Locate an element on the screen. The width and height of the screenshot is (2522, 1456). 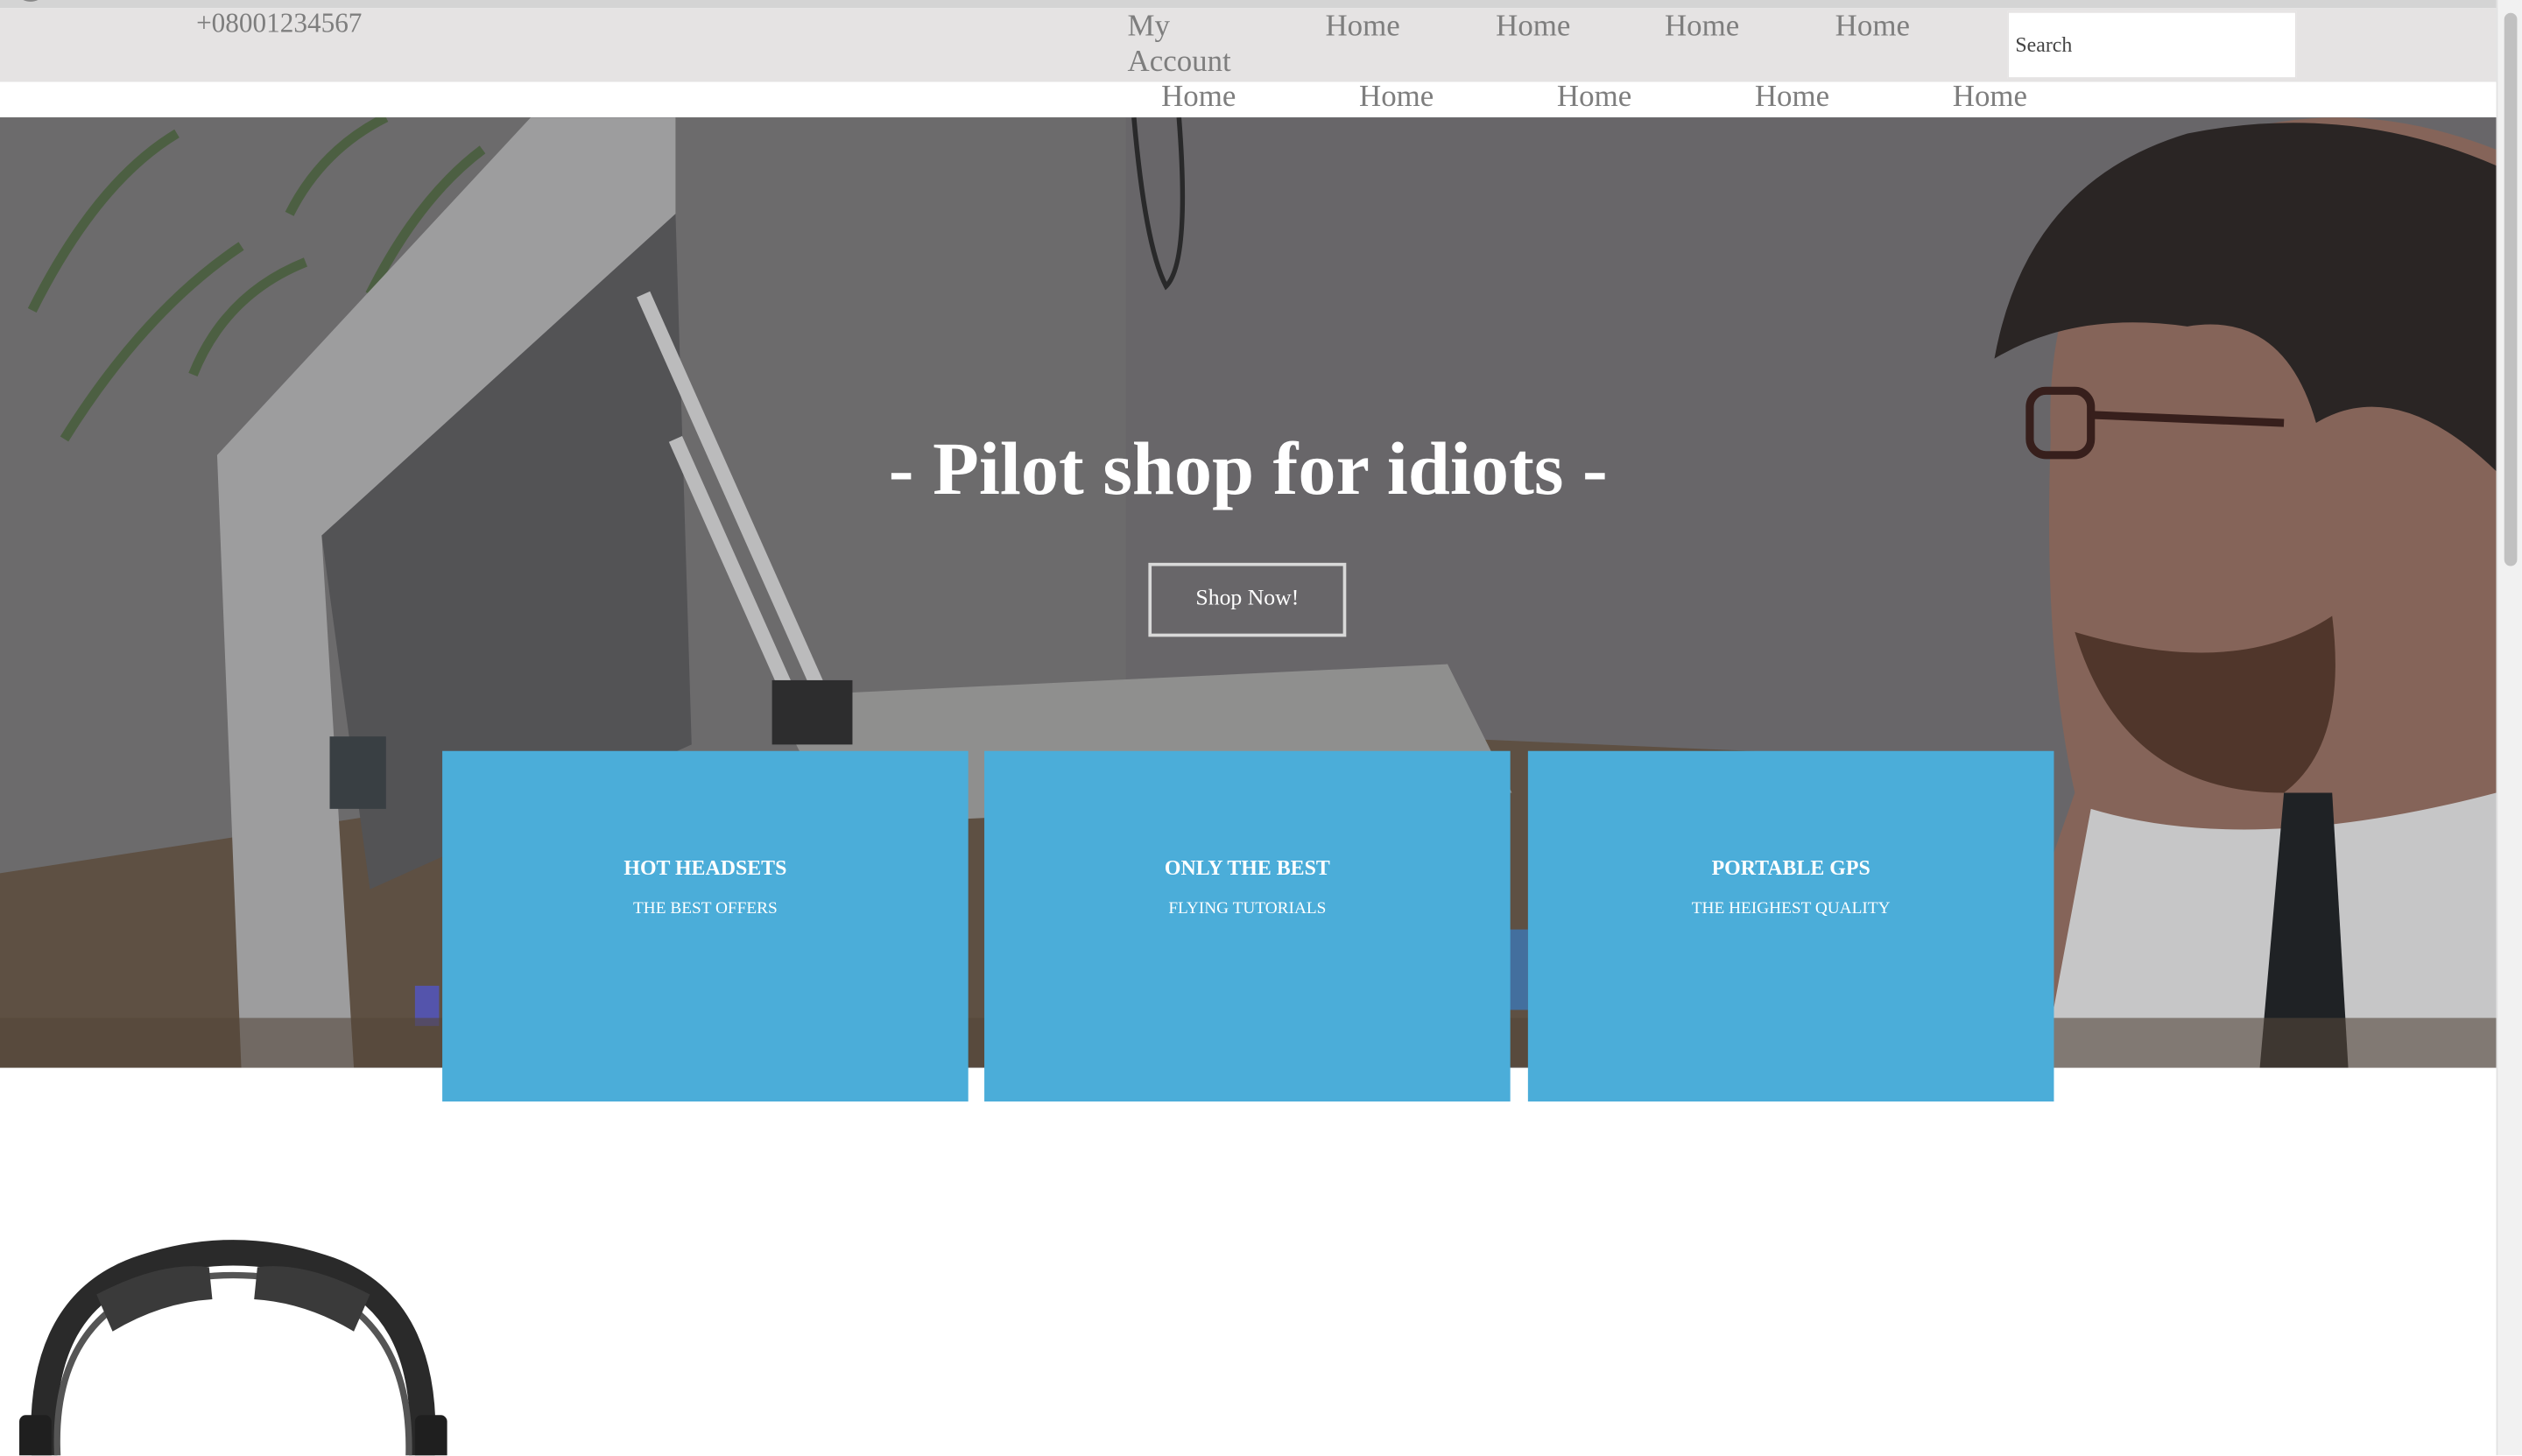
secondary-nav-bar is located at coordinates (1248, 99).